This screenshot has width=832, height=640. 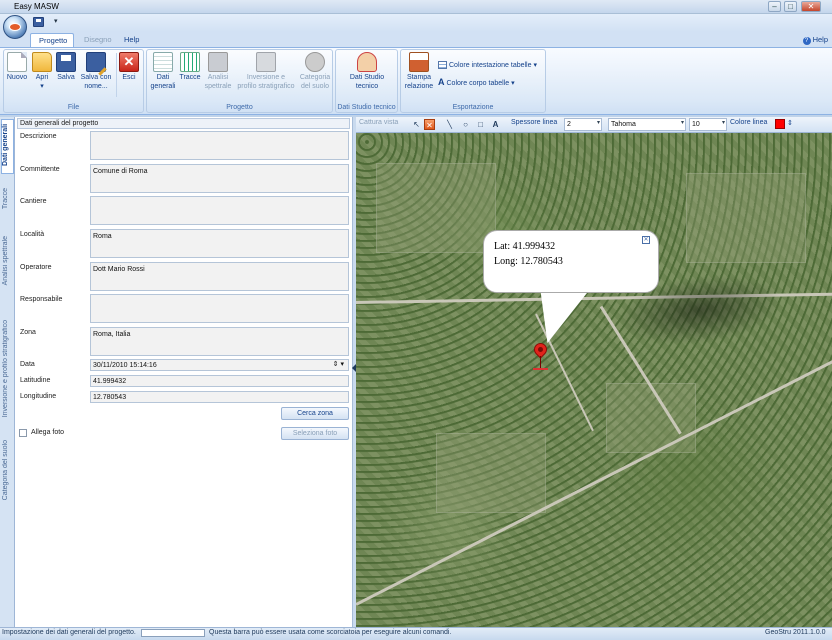 I want to click on vtab-dati-generali: Dati generali, so click(x=7, y=146).